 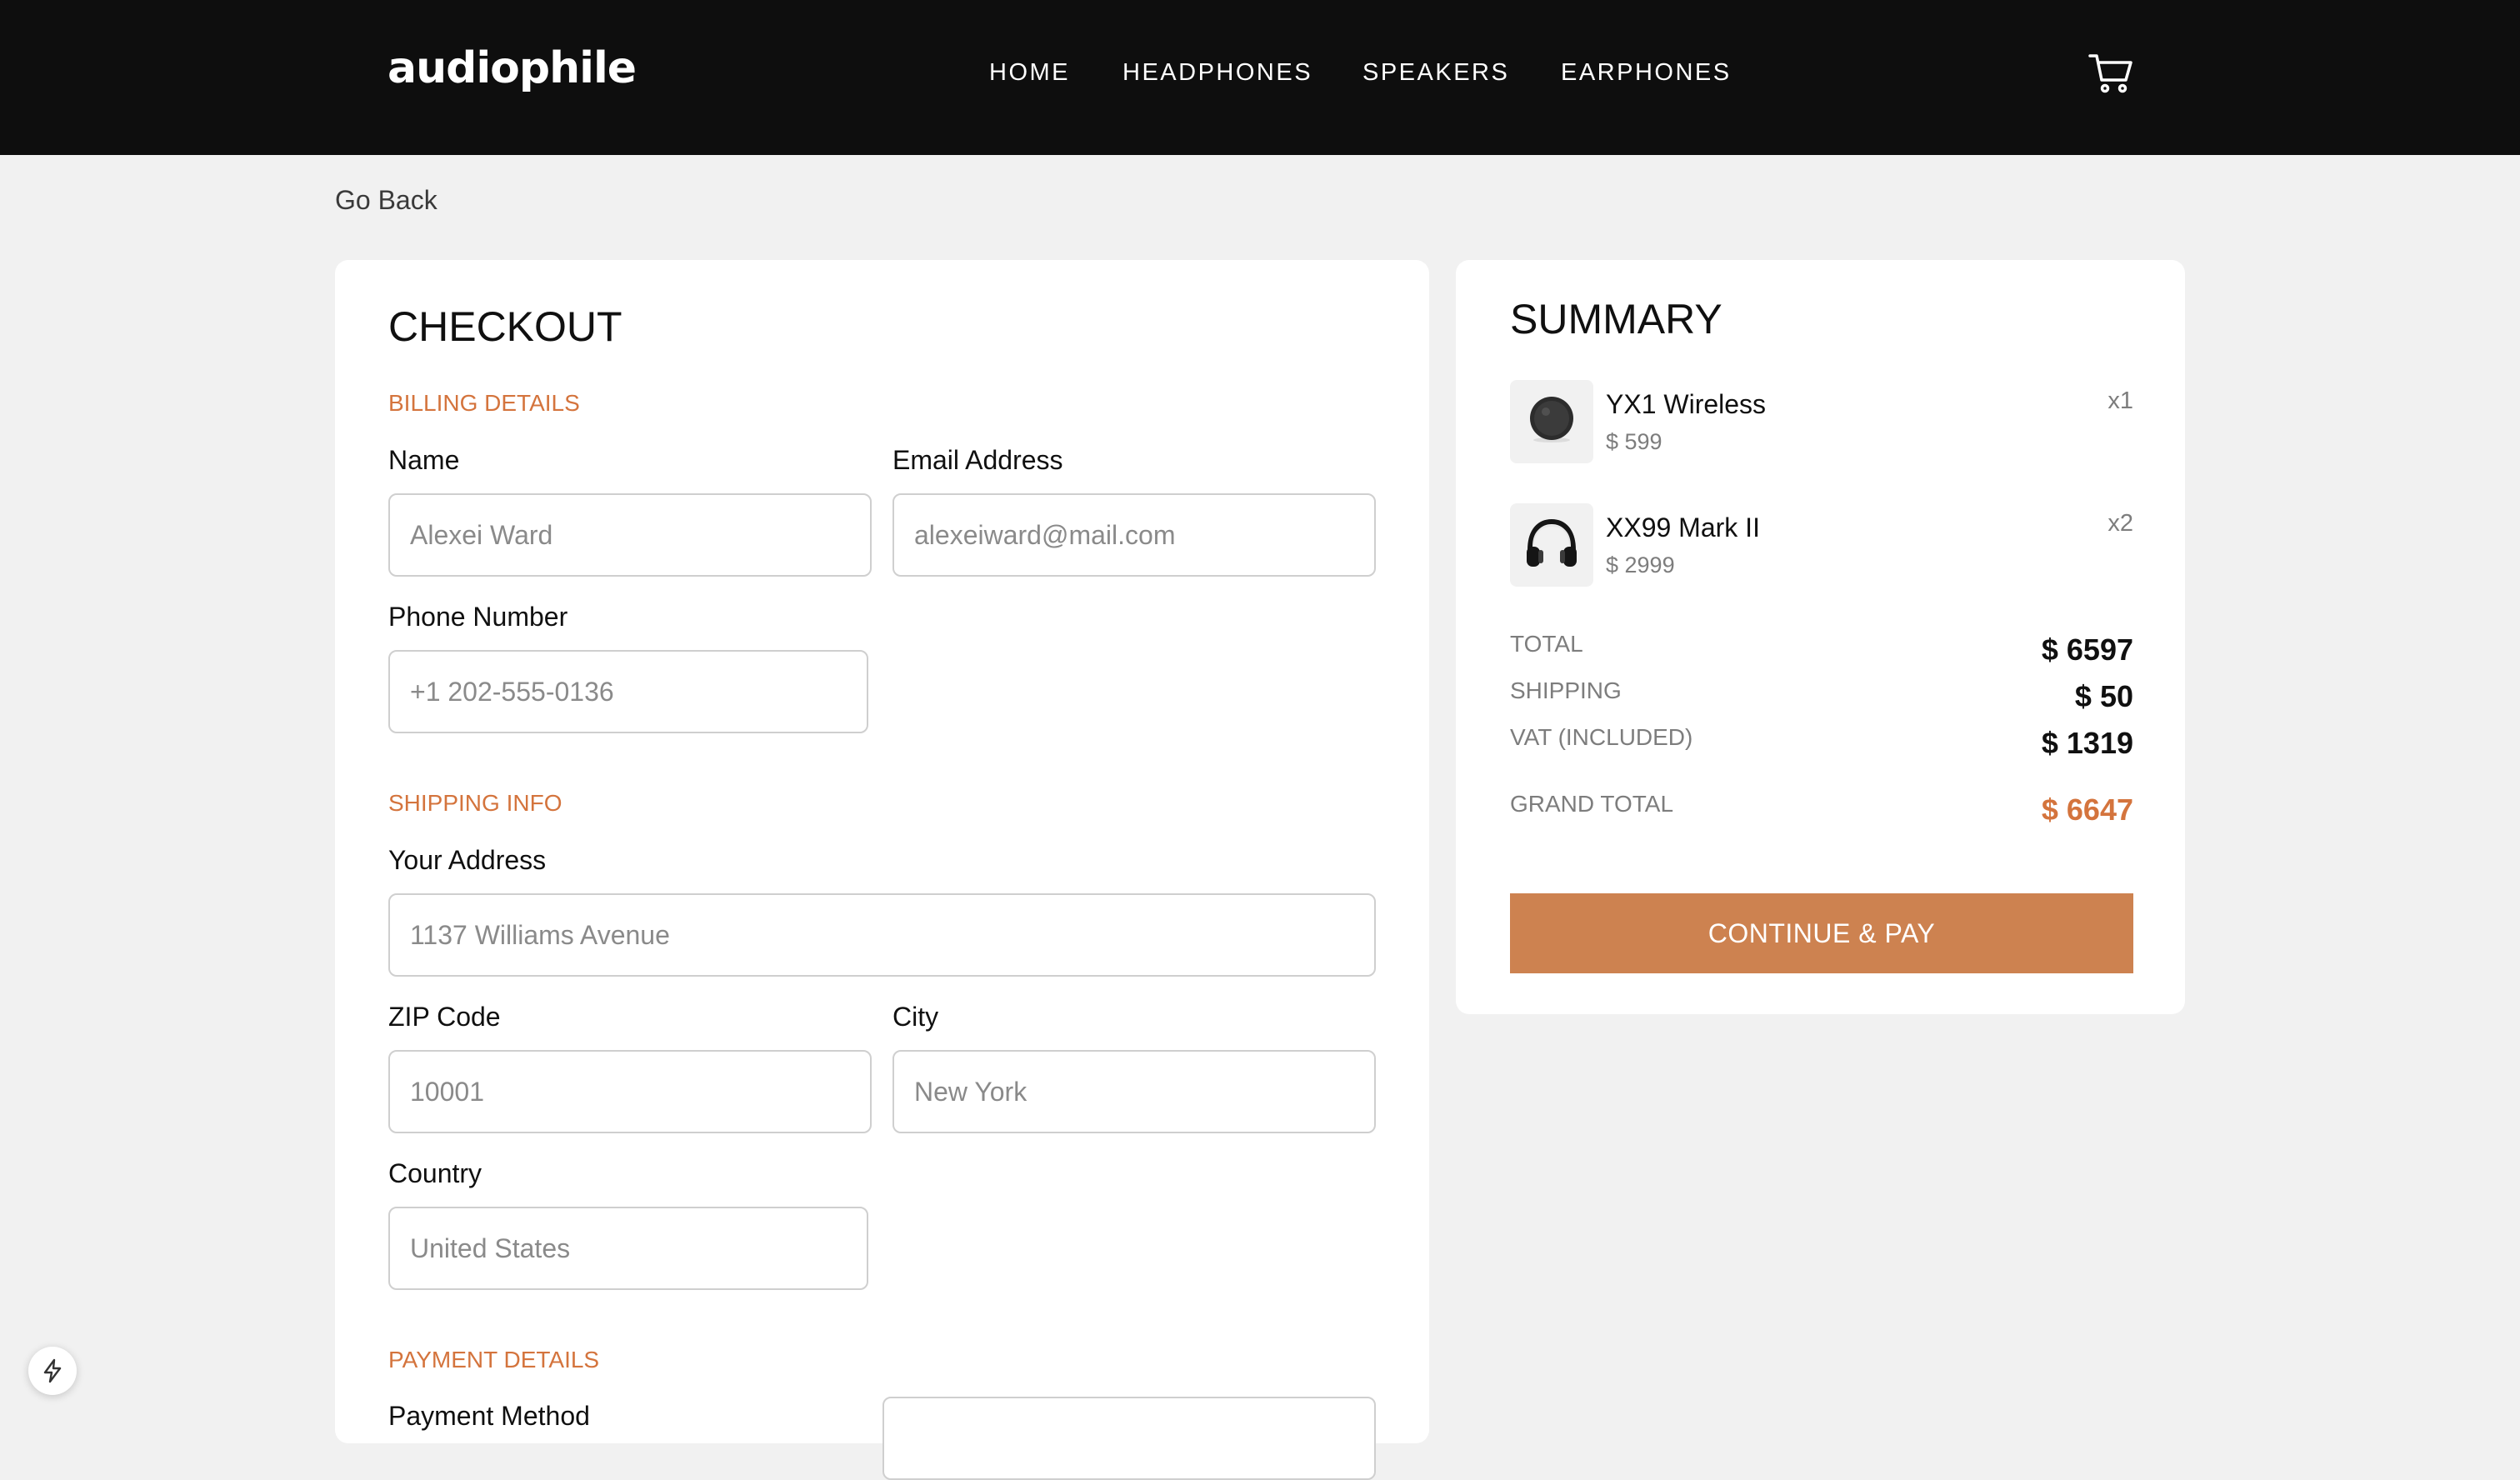 What do you see at coordinates (386, 200) in the screenshot?
I see `go-back-link: Go Back` at bounding box center [386, 200].